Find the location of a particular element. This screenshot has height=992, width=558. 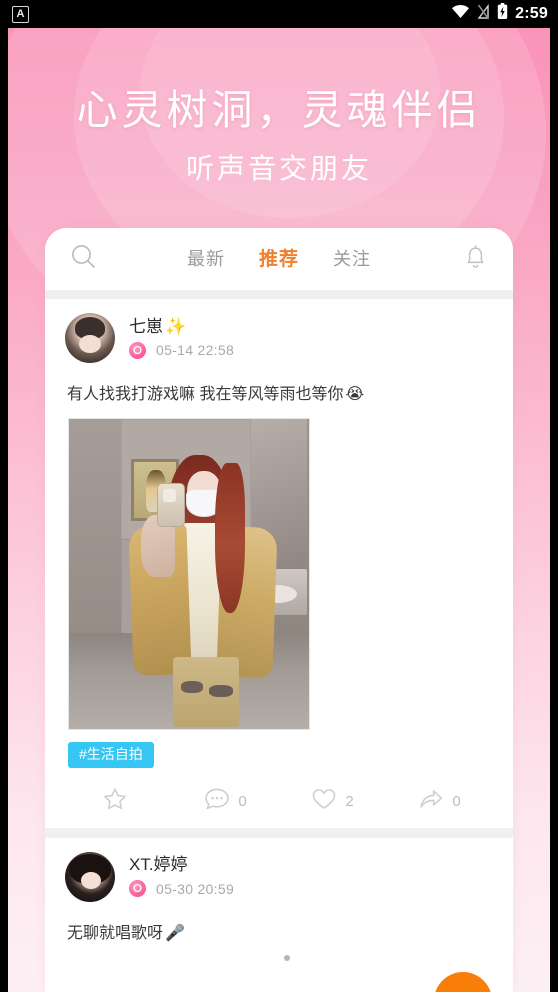

heart-icon is located at coordinates (324, 801).